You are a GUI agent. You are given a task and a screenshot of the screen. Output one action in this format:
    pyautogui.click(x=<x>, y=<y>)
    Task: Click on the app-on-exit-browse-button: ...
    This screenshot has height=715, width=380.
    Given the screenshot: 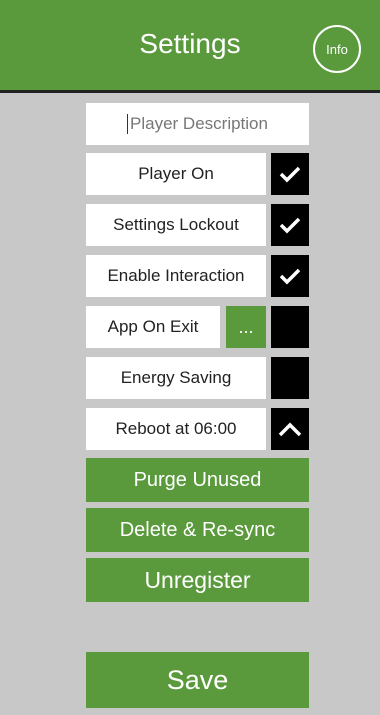 What is the action you would take?
    pyautogui.click(x=246, y=327)
    